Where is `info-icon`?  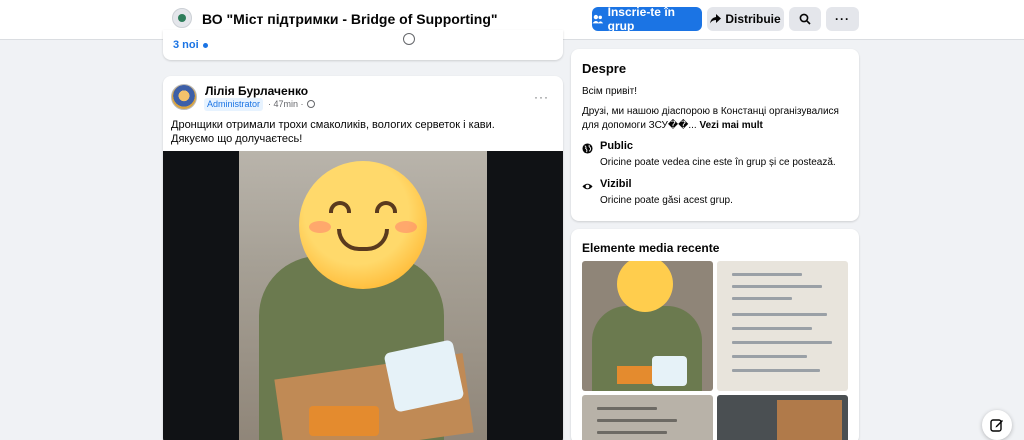
info-icon is located at coordinates (409, 39).